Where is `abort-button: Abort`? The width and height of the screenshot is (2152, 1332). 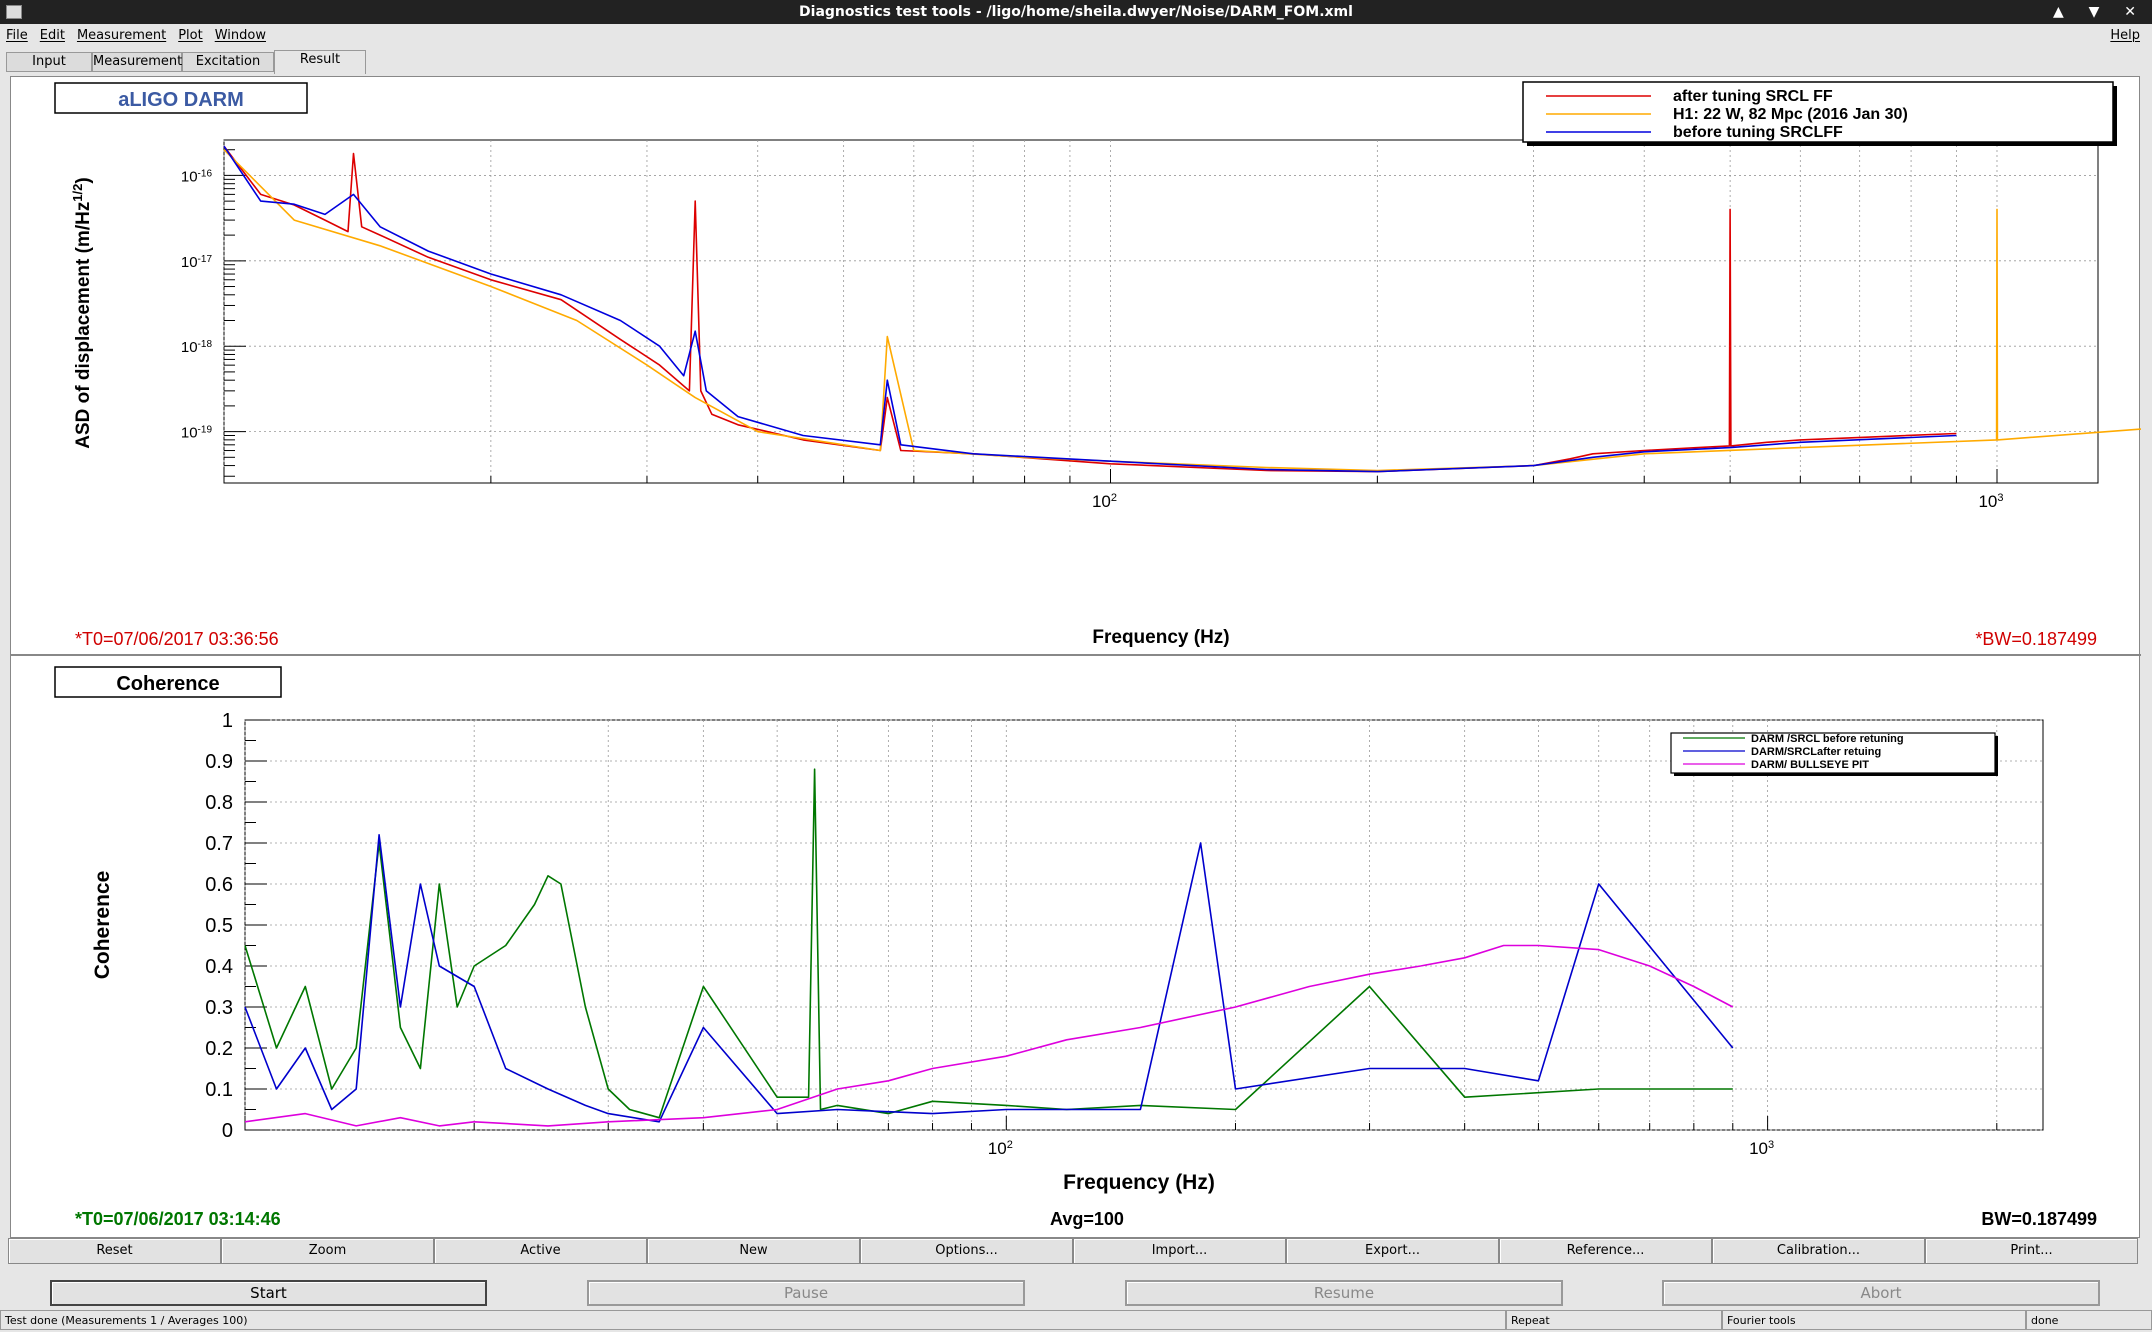
abort-button: Abort is located at coordinates (1881, 1293).